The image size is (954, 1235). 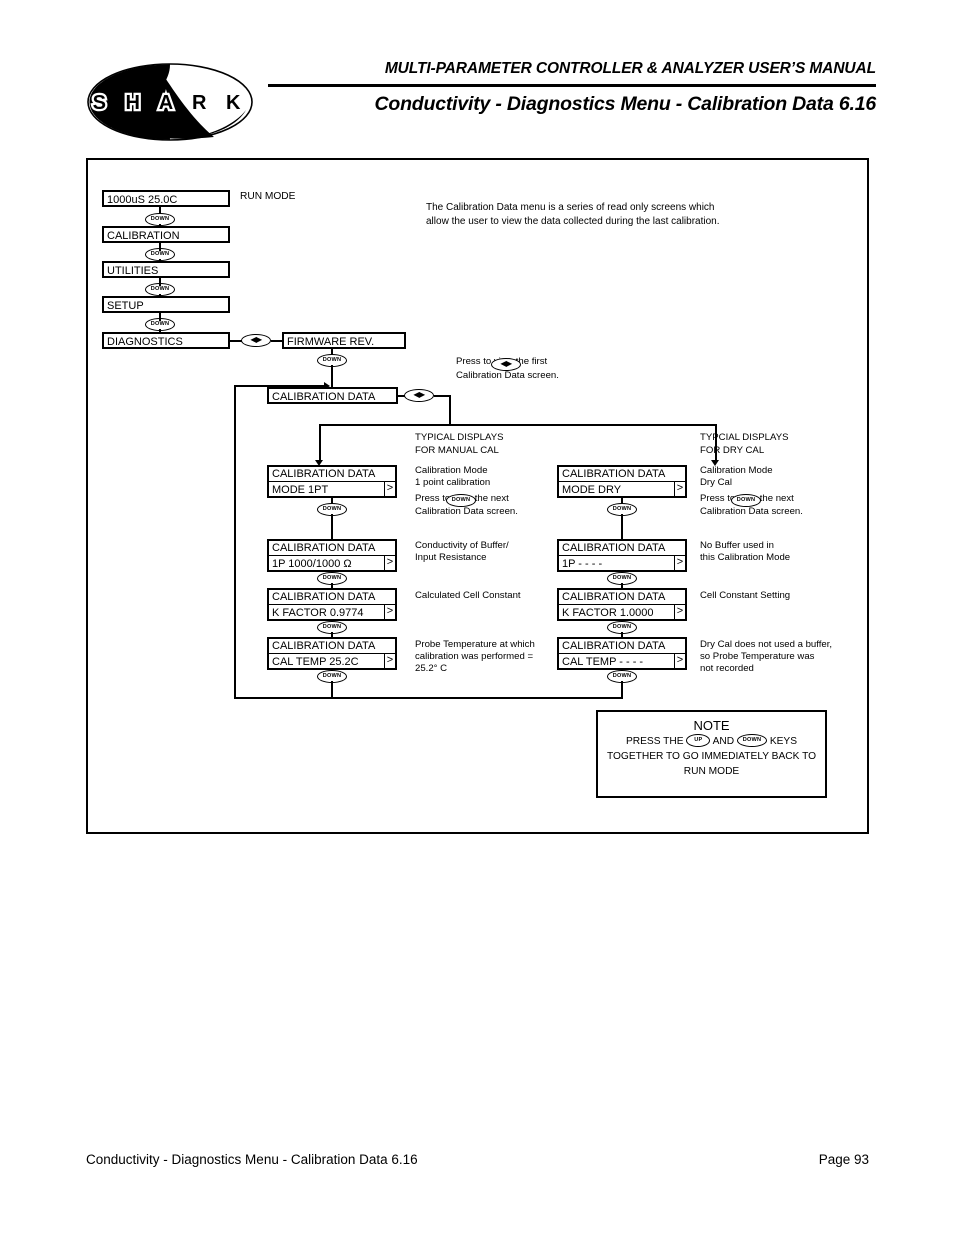 What do you see at coordinates (315, 661) in the screenshot?
I see `lcd-row2: CAL TEMP 25.2C` at bounding box center [315, 661].